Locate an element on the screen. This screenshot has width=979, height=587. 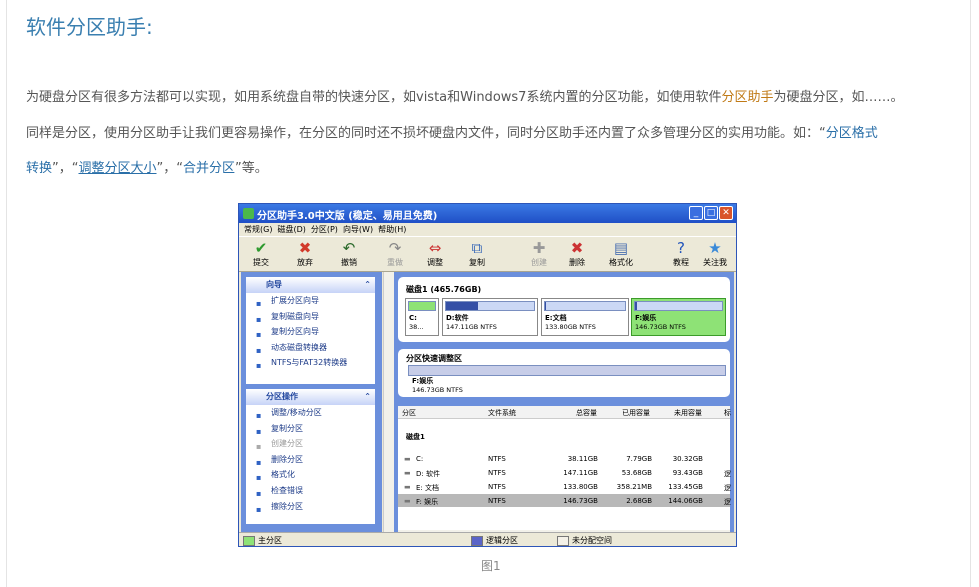
toolbar-button: ▤ 格式化 is located at coordinates (621, 253).